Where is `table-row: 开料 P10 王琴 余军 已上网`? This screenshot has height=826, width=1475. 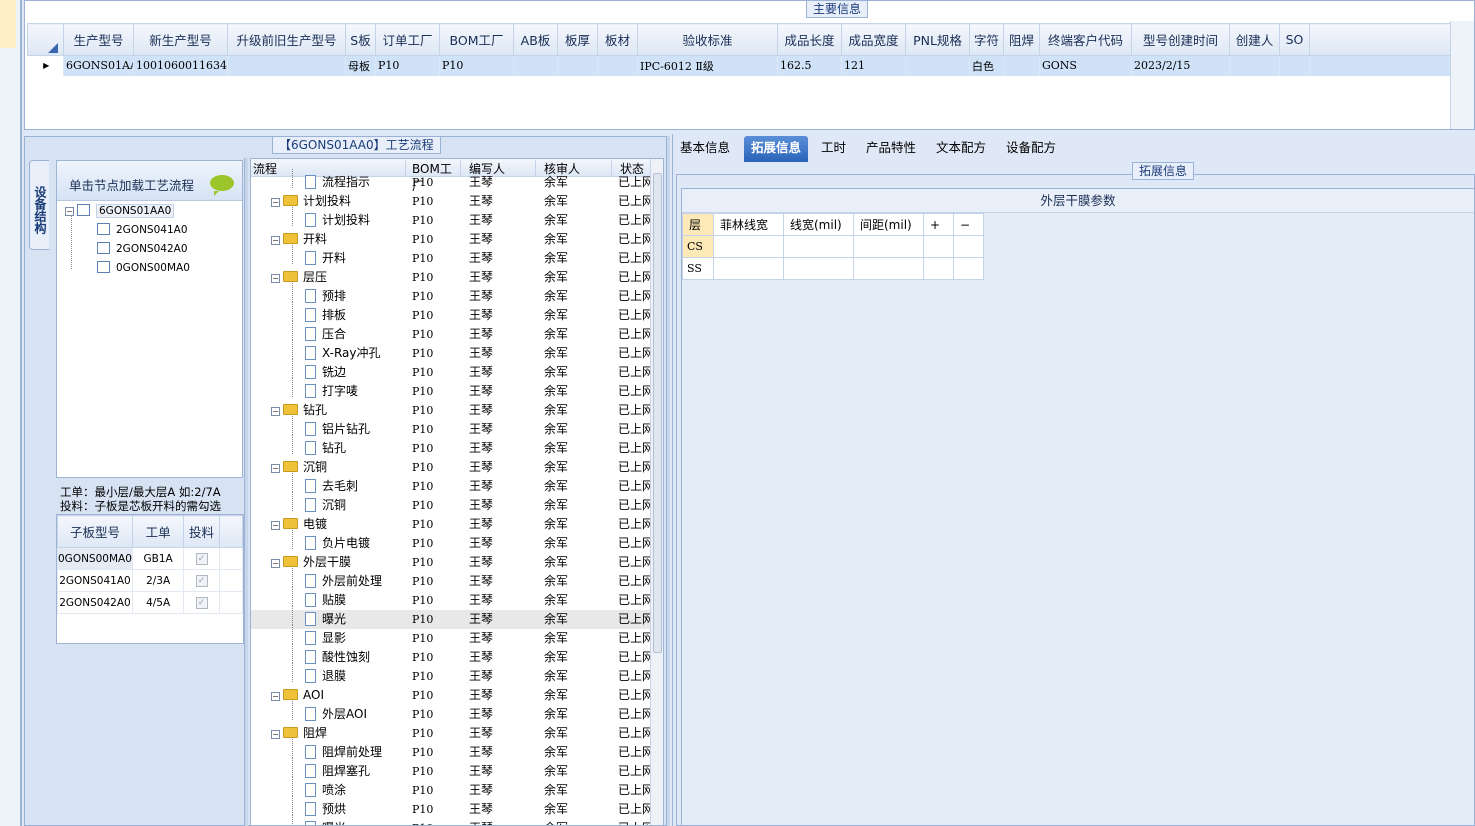
table-row: 开料 P10 王琴 余军 已上网 is located at coordinates (452, 256).